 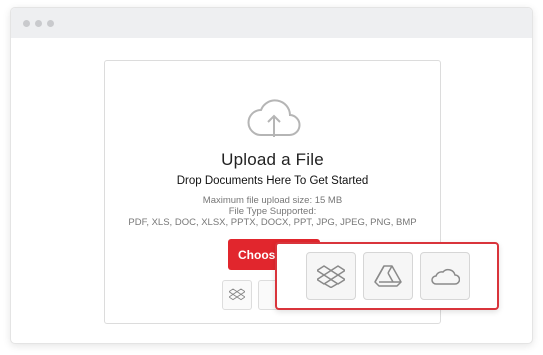 I want to click on dropbox-button, so click(x=331, y=276).